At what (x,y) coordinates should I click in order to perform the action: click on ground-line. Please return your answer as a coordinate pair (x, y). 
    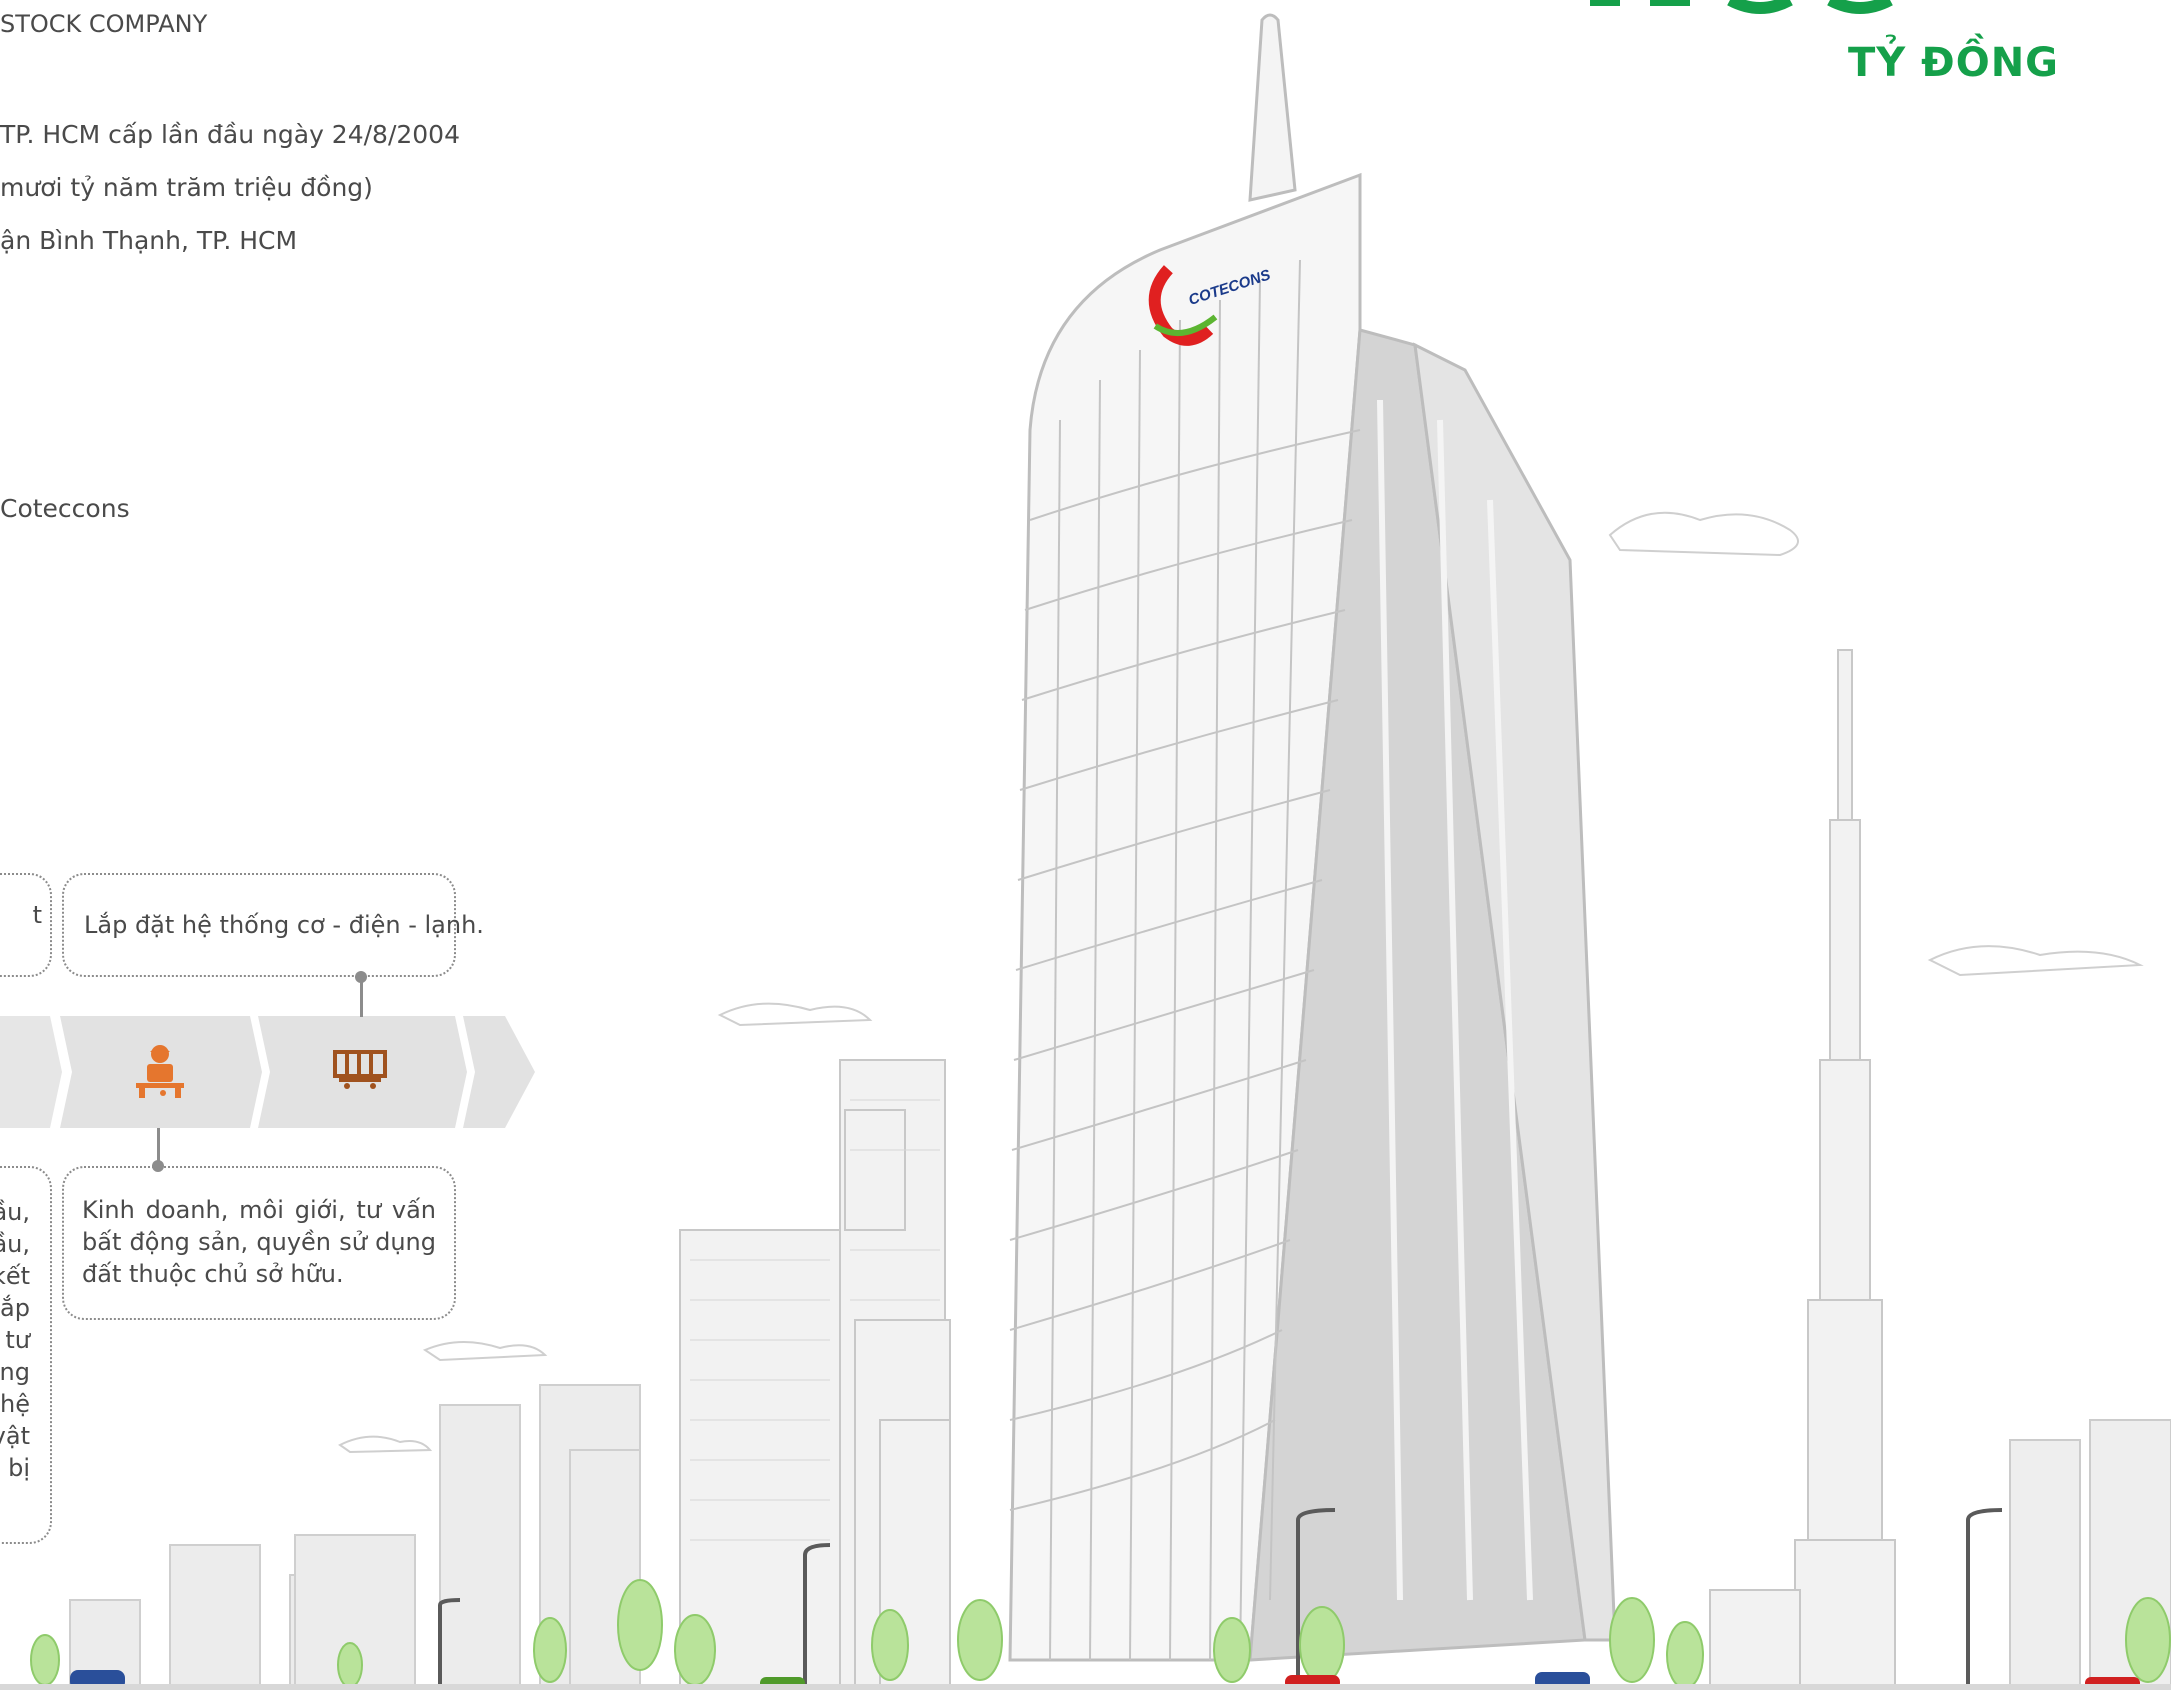
    Looking at the image, I should click on (1085, 1687).